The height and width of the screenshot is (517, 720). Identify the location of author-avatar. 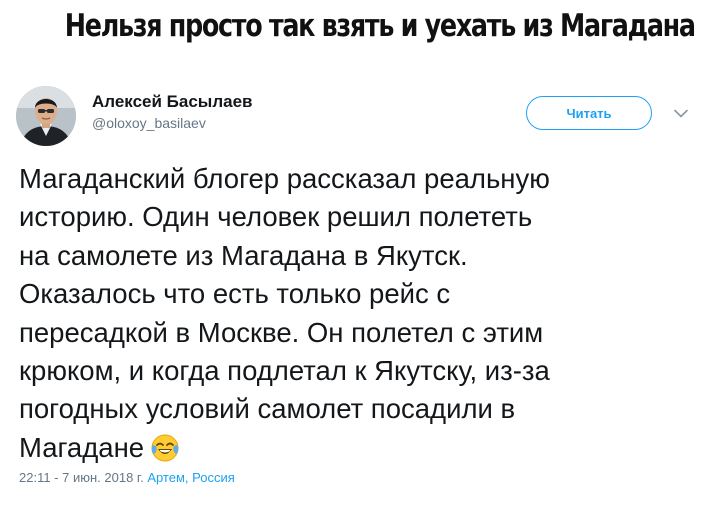
(46, 116).